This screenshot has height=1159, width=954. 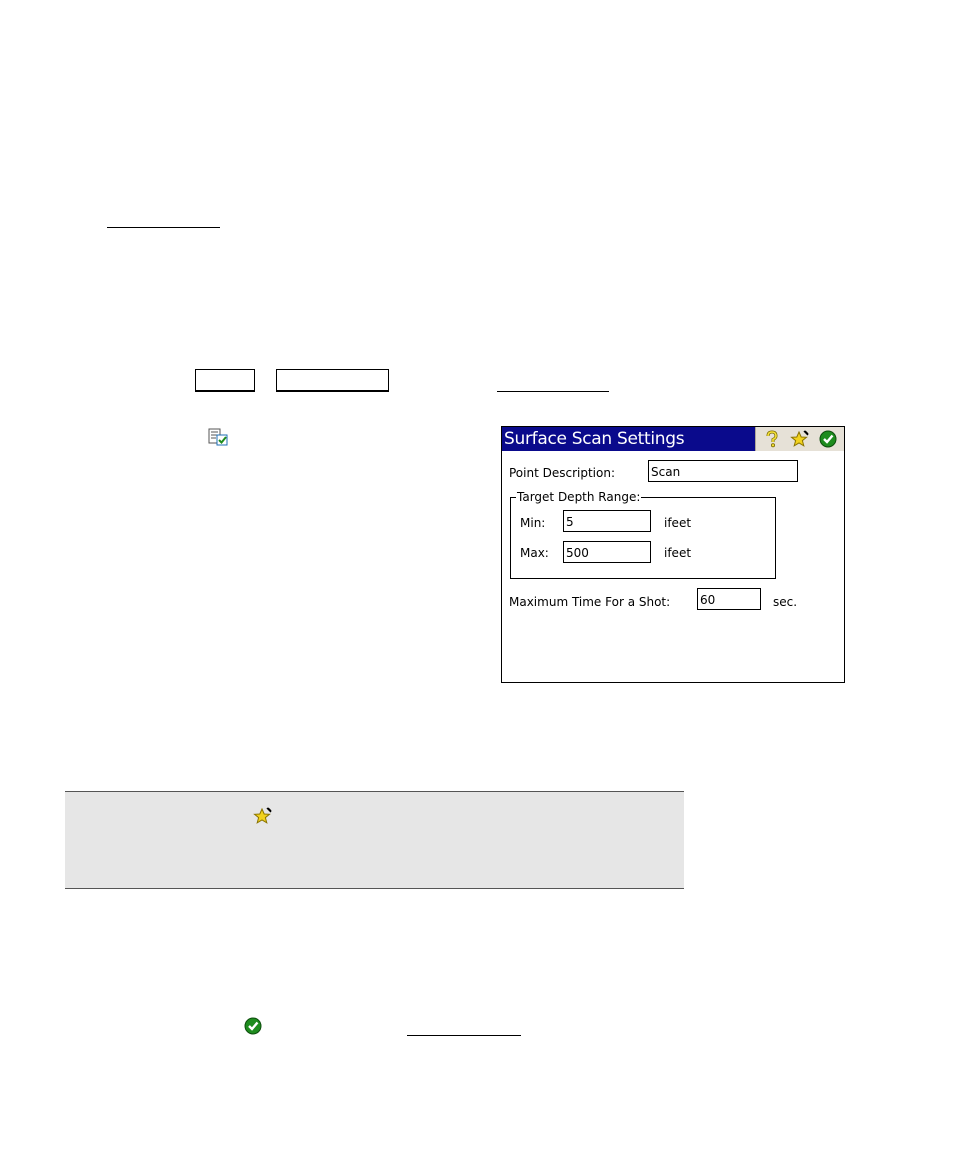 What do you see at coordinates (607, 521) in the screenshot?
I see `min-depth-input: 5` at bounding box center [607, 521].